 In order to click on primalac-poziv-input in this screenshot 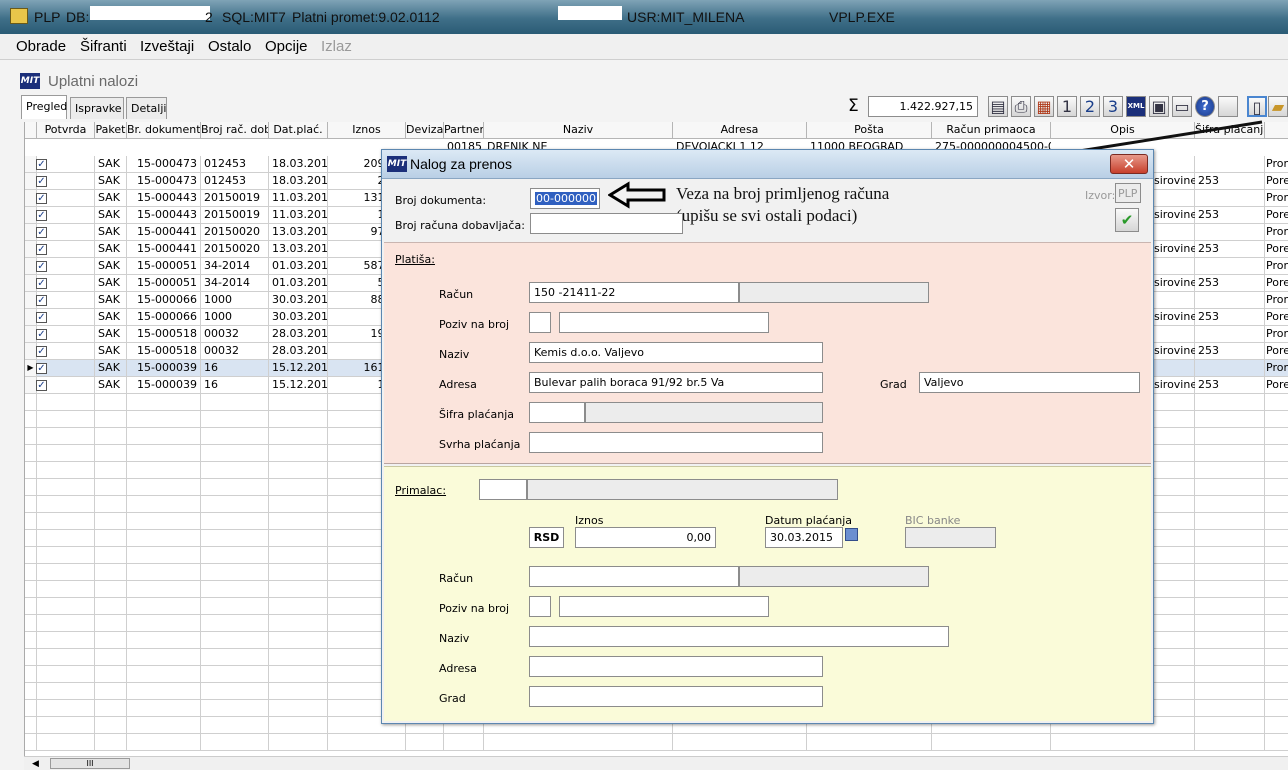, I will do `click(664, 606)`.